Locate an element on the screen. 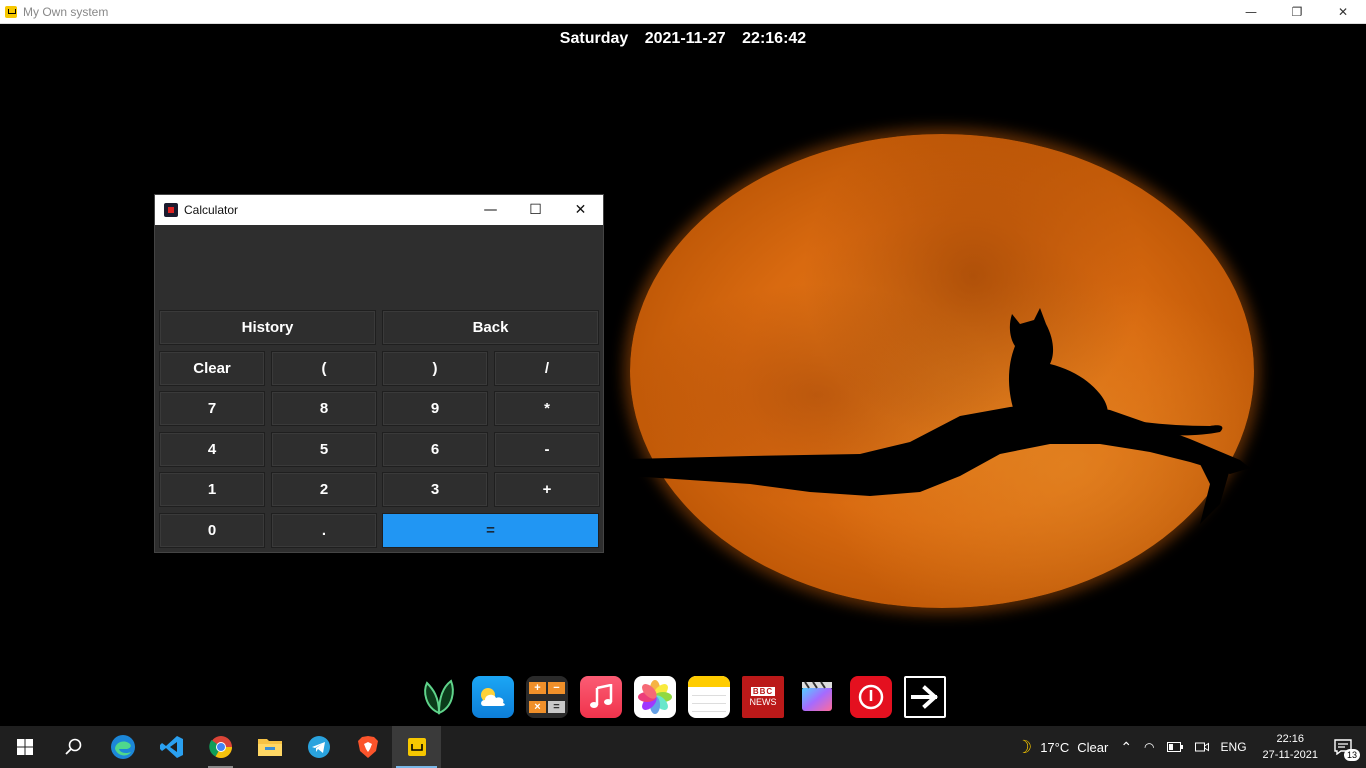 The height and width of the screenshot is (768, 1366). language-indicator: ENG is located at coordinates (1234, 747).